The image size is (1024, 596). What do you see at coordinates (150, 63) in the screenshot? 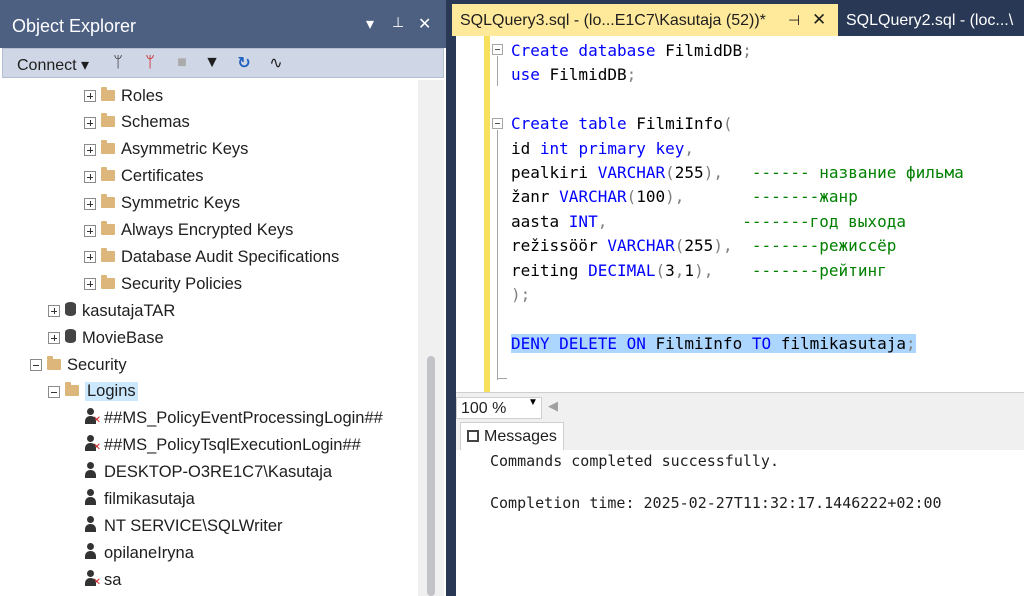
I see `disconnect-icon: ᛘ` at bounding box center [150, 63].